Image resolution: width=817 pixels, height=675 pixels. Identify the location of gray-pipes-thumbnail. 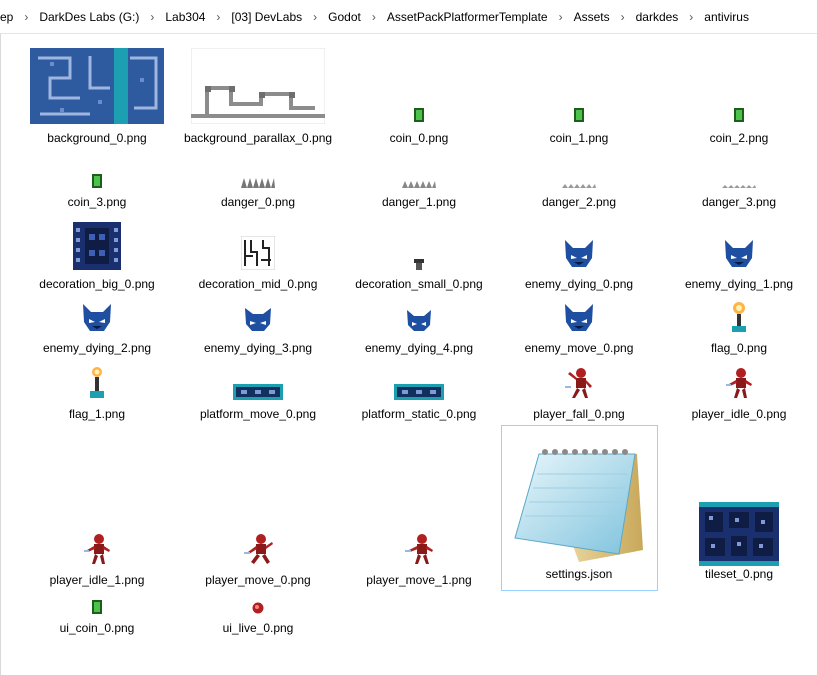
(258, 85).